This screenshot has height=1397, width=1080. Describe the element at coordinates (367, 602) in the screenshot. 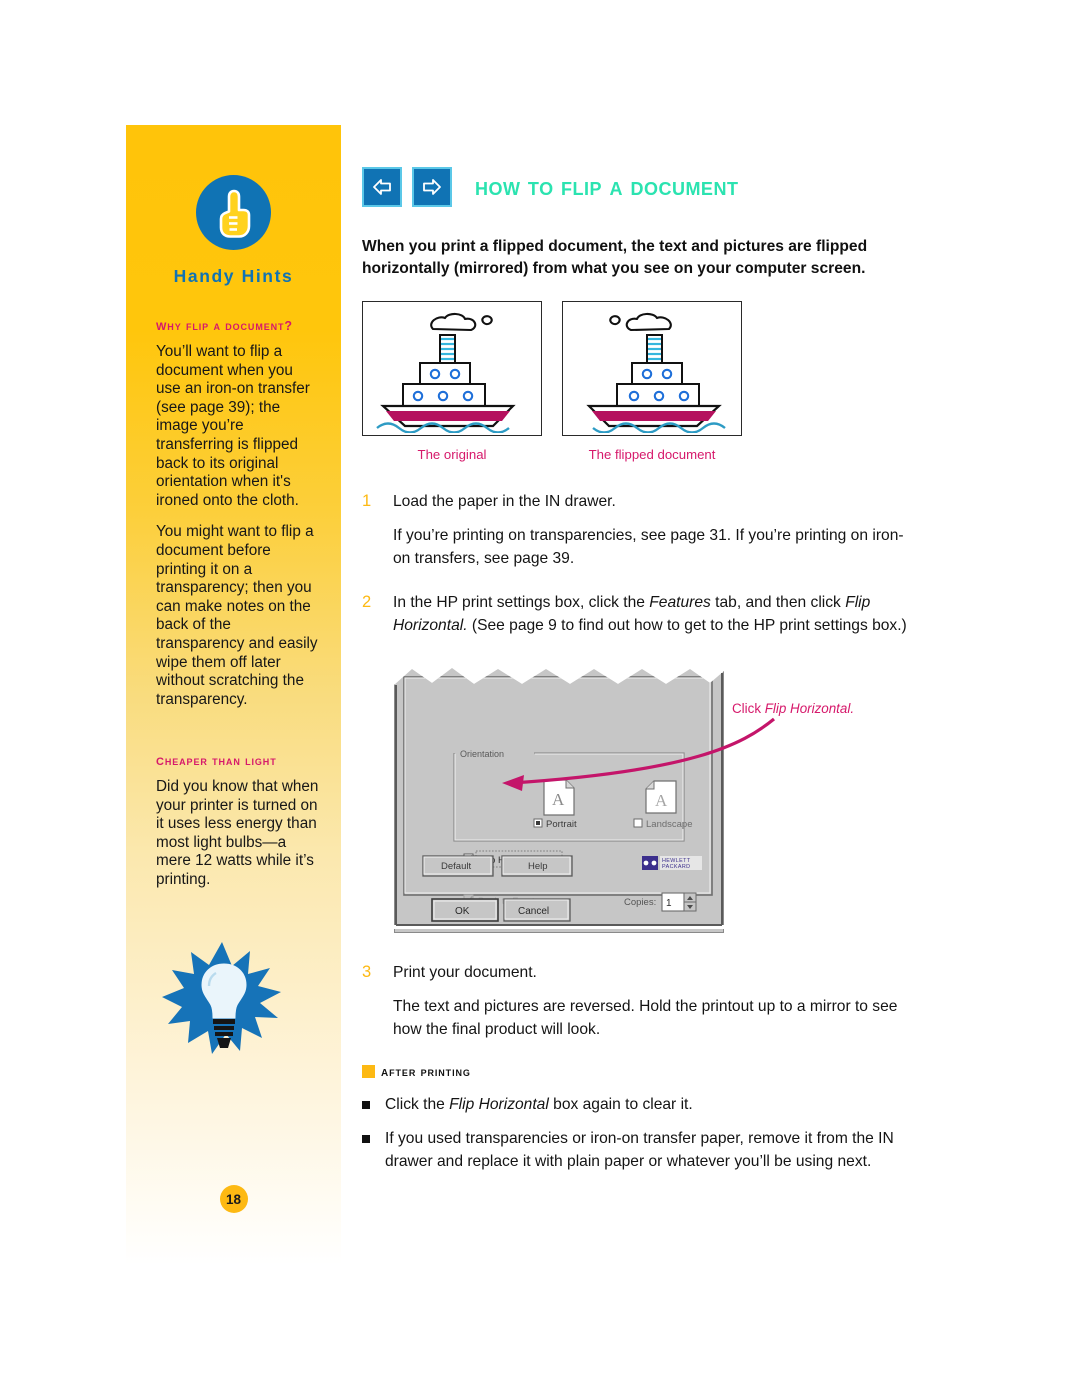

I see `step-number: 2` at that location.